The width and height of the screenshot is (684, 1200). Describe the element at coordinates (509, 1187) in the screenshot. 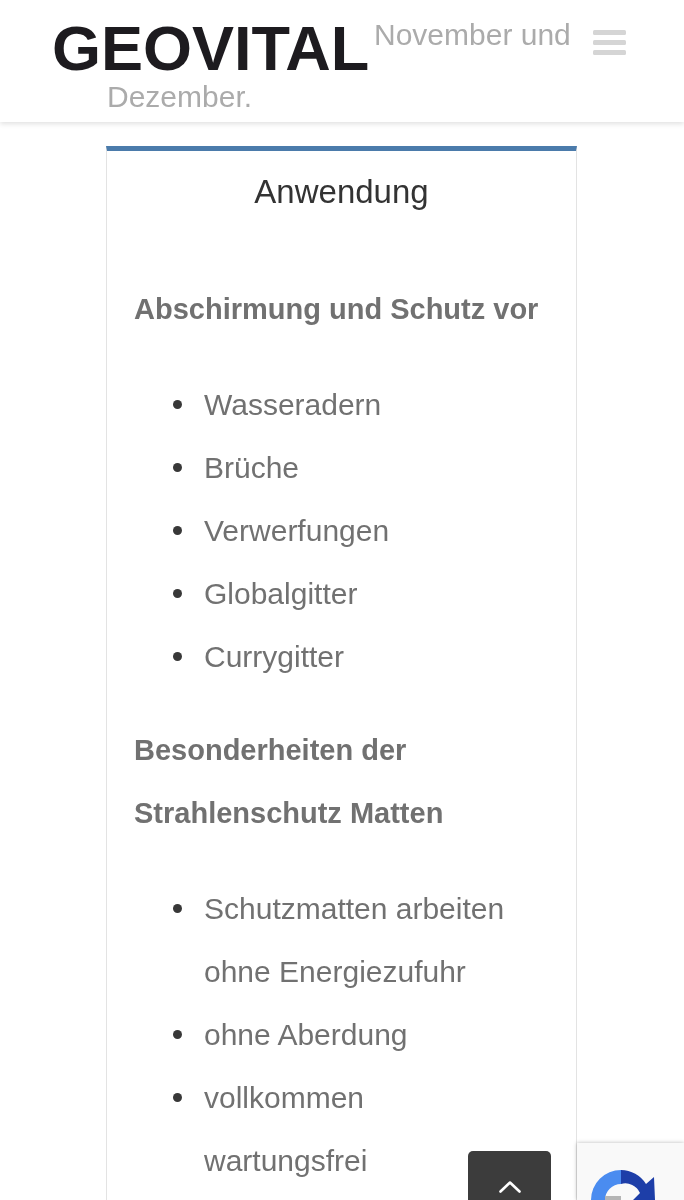

I see `chevron-up-icon` at that location.